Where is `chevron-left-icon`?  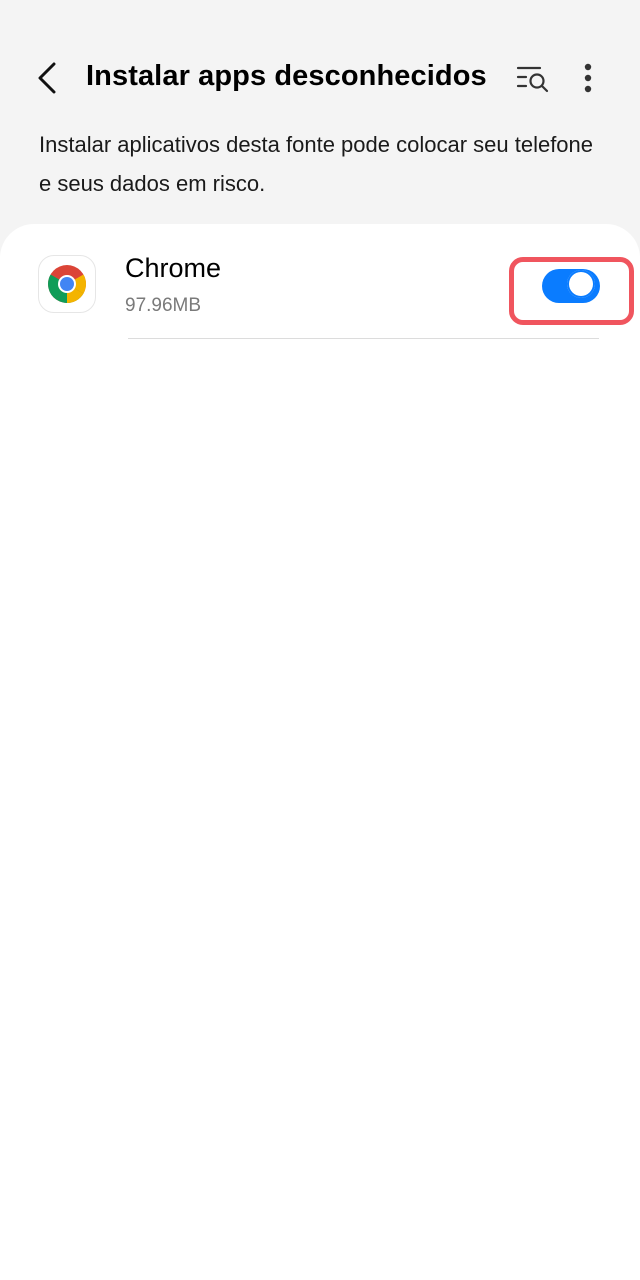 chevron-left-icon is located at coordinates (47, 78).